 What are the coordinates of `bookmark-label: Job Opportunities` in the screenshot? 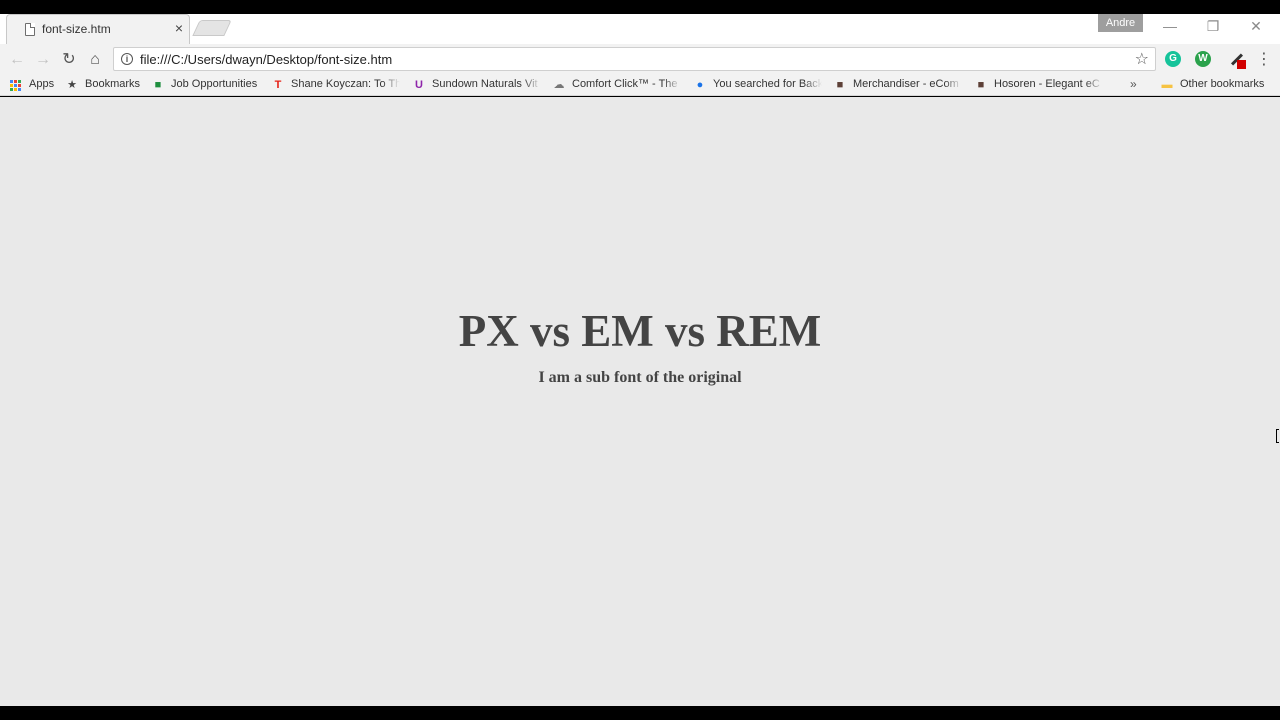 It's located at (214, 84).